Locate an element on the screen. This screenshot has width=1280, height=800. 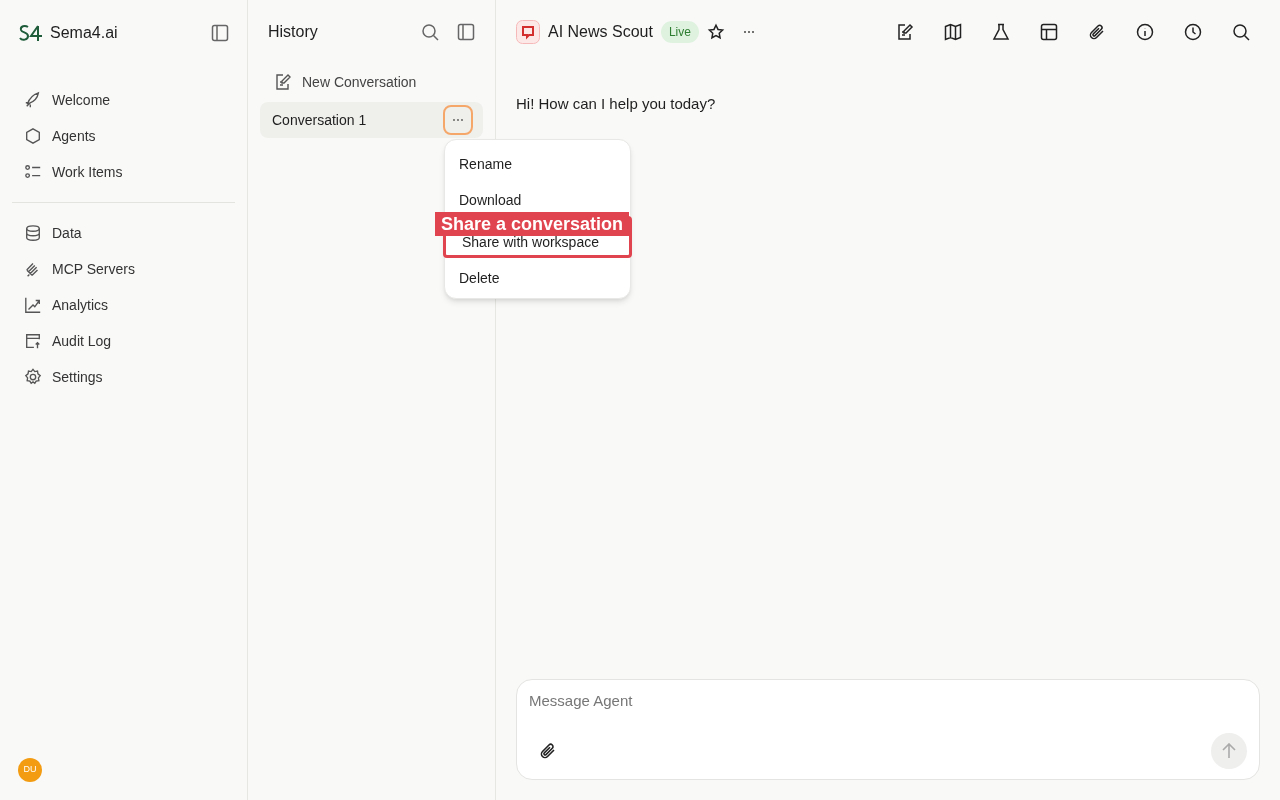
info-icon is located at coordinates (1145, 32).